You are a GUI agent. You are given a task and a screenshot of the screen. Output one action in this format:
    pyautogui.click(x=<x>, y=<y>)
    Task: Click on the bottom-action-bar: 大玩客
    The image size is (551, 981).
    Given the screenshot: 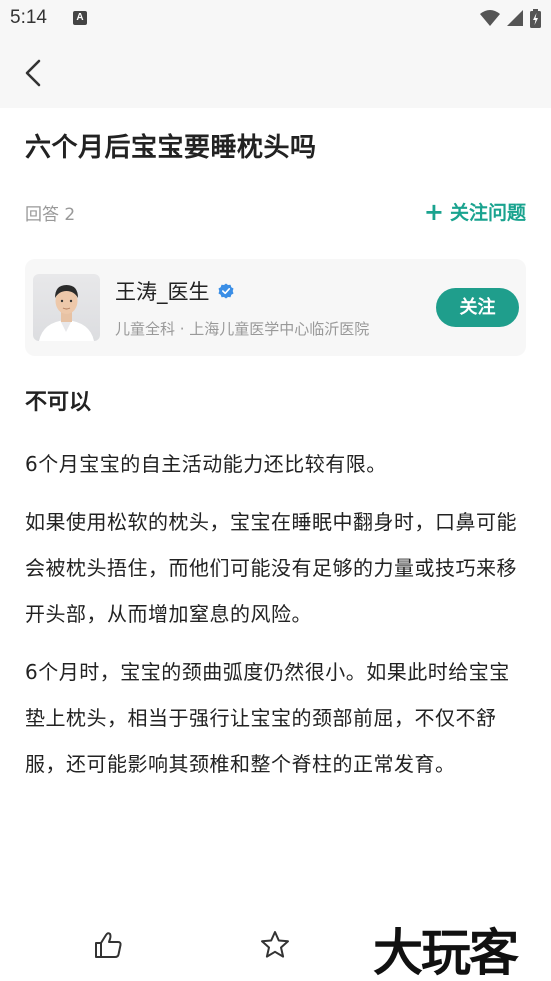 What is the action you would take?
    pyautogui.click(x=275, y=942)
    